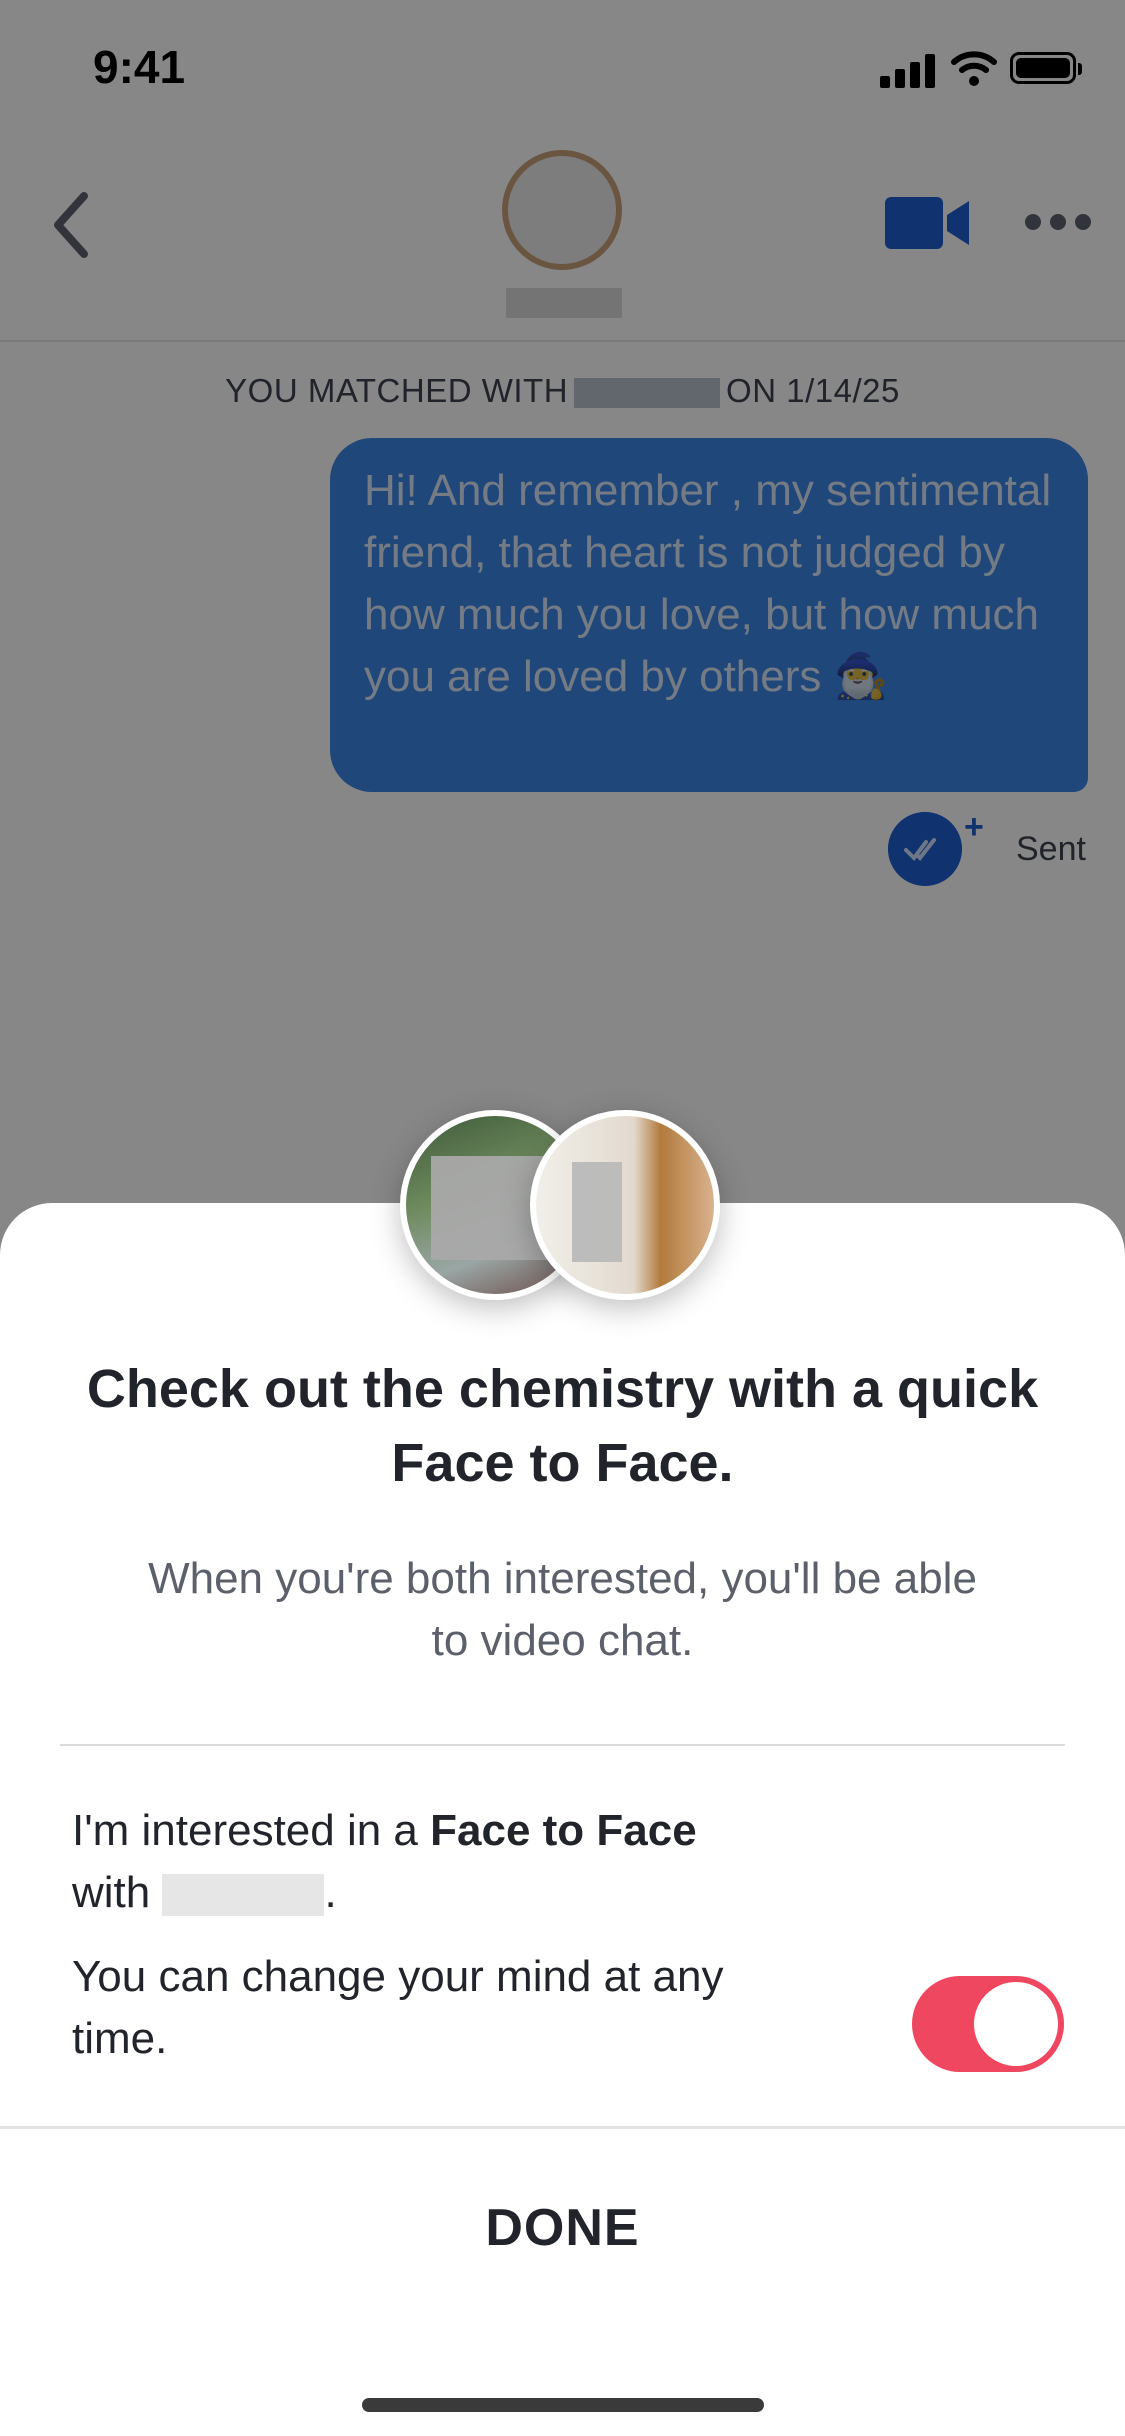 This screenshot has height=2436, width=1125. Describe the element at coordinates (392, 1862) in the screenshot. I see `interest-statement: I'm interested in a Face to Face with .` at that location.